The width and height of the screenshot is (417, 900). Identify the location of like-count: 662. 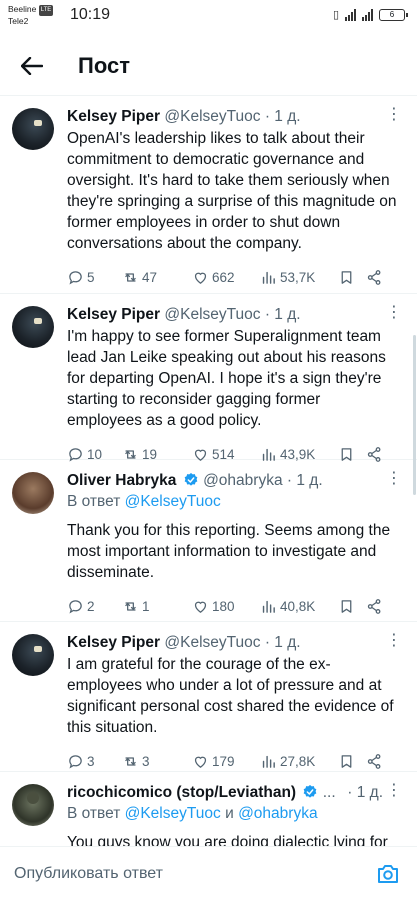
(223, 277).